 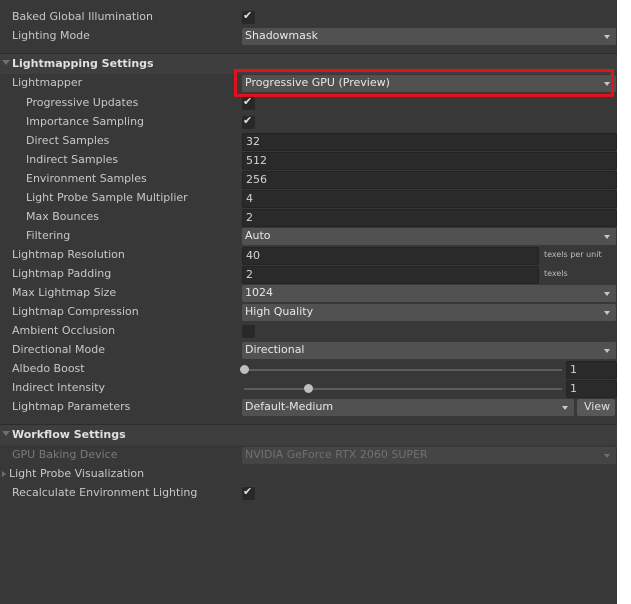 I want to click on workflow-settings-title: Workflow Settings, so click(x=69, y=434).